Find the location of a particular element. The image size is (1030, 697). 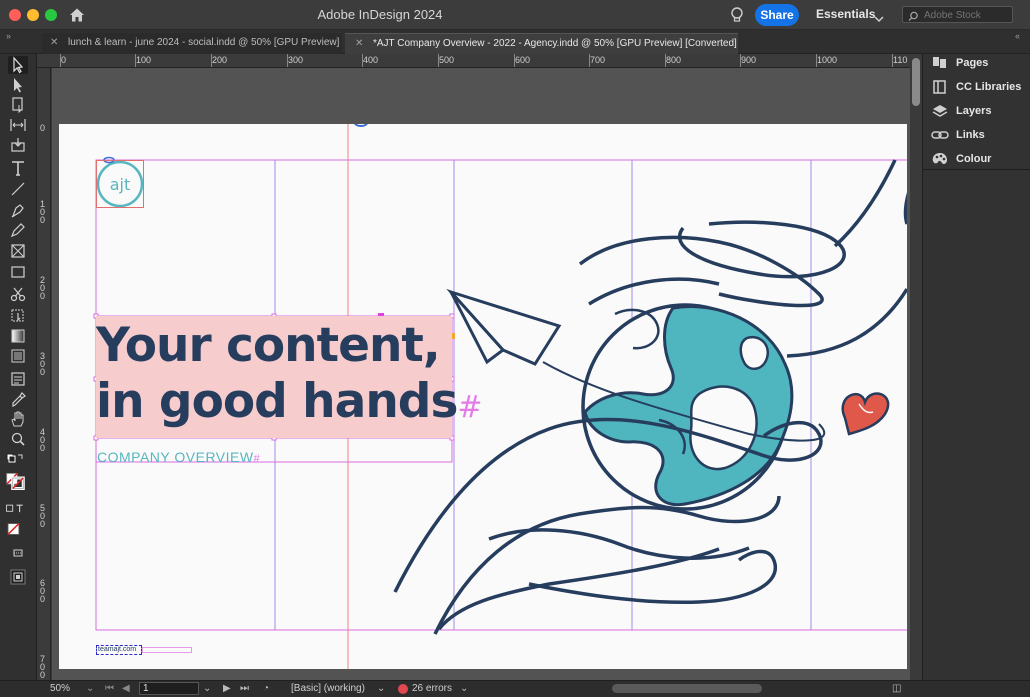

zoom-dropdown-icon: ⌄ is located at coordinates (90, 688).